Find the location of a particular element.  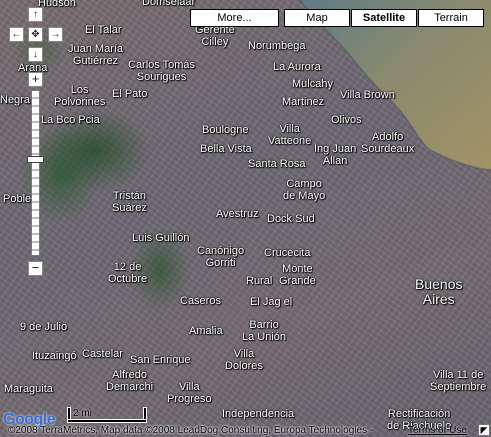

expand-icon: ◤ is located at coordinates (484, 430).